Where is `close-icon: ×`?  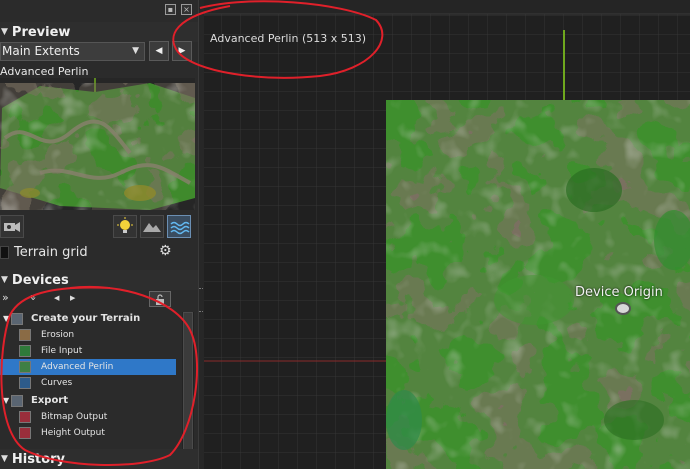
close-icon: × is located at coordinates (186, 9).